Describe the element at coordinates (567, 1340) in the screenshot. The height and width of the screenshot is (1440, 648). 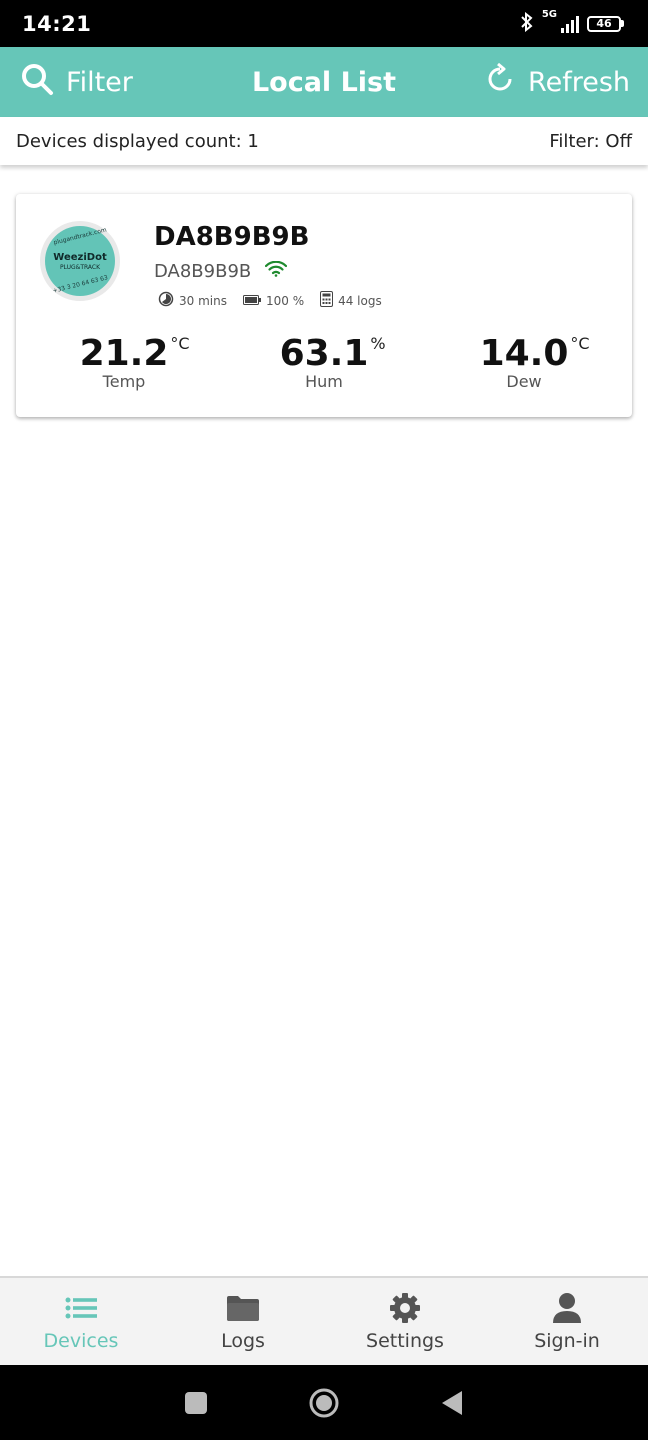
I see `nav-label: Sign-in` at that location.